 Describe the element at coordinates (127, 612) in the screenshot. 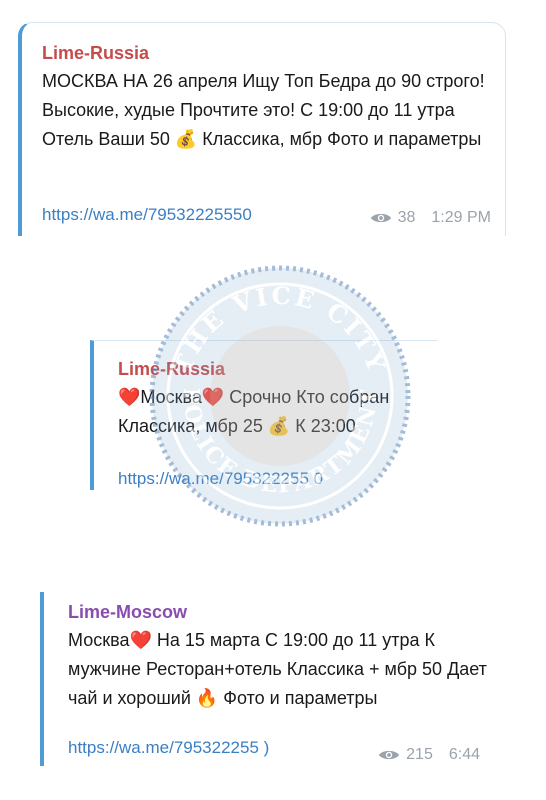

I see `sender-name: Lime-Moscow` at that location.